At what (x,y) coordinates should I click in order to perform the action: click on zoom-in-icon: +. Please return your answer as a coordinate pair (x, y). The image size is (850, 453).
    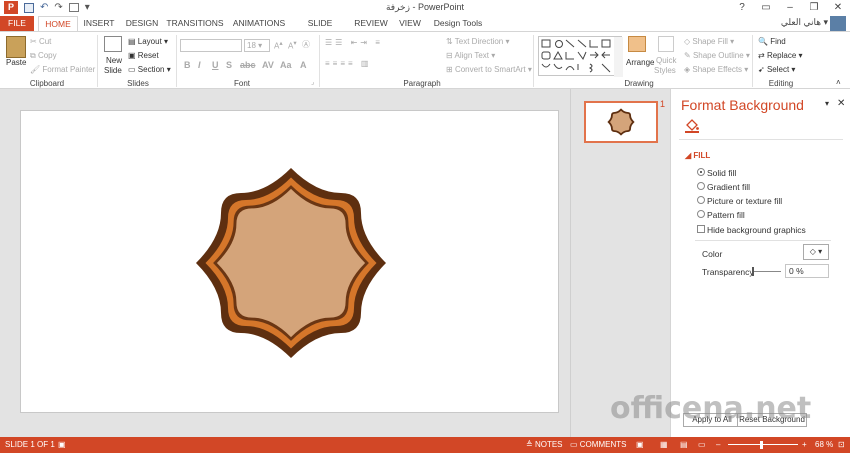
    Looking at the image, I should click on (804, 444).